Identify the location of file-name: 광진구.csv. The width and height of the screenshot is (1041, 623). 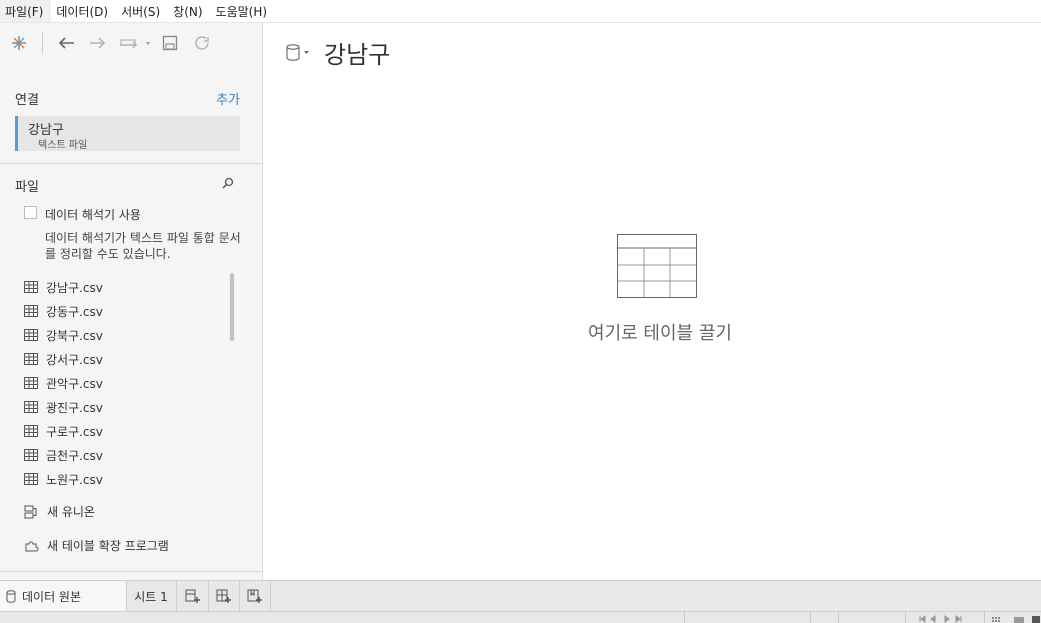
(74, 407).